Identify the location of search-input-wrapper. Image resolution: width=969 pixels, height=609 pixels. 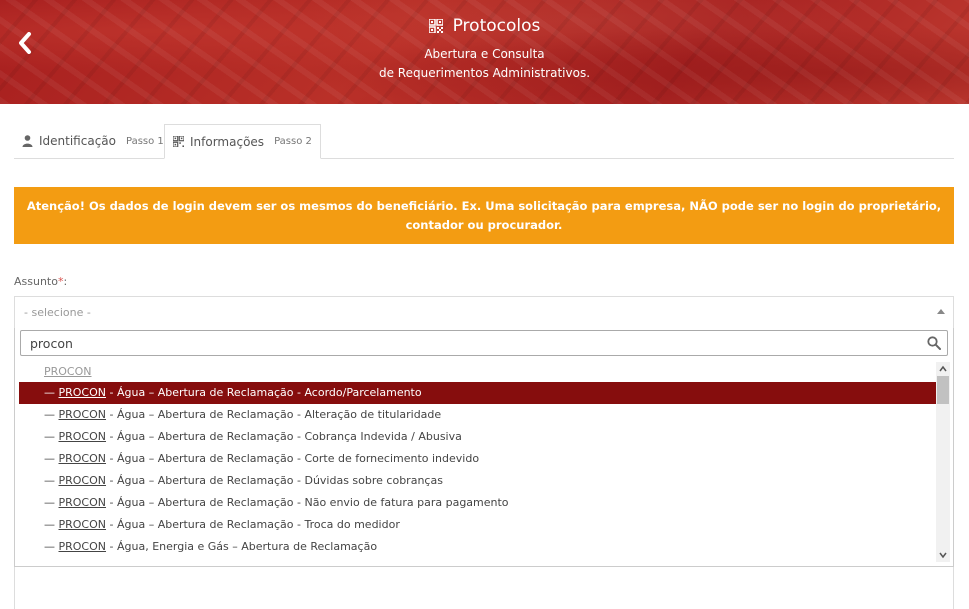
(484, 343).